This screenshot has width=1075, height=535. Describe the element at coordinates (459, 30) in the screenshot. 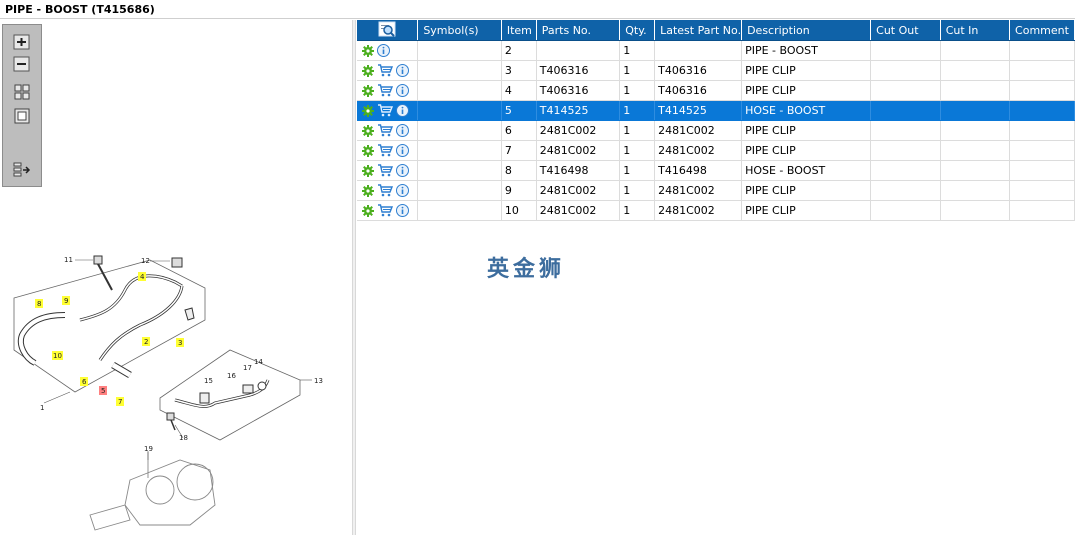

I see `column-header-symbols: Symbol(s)` at that location.